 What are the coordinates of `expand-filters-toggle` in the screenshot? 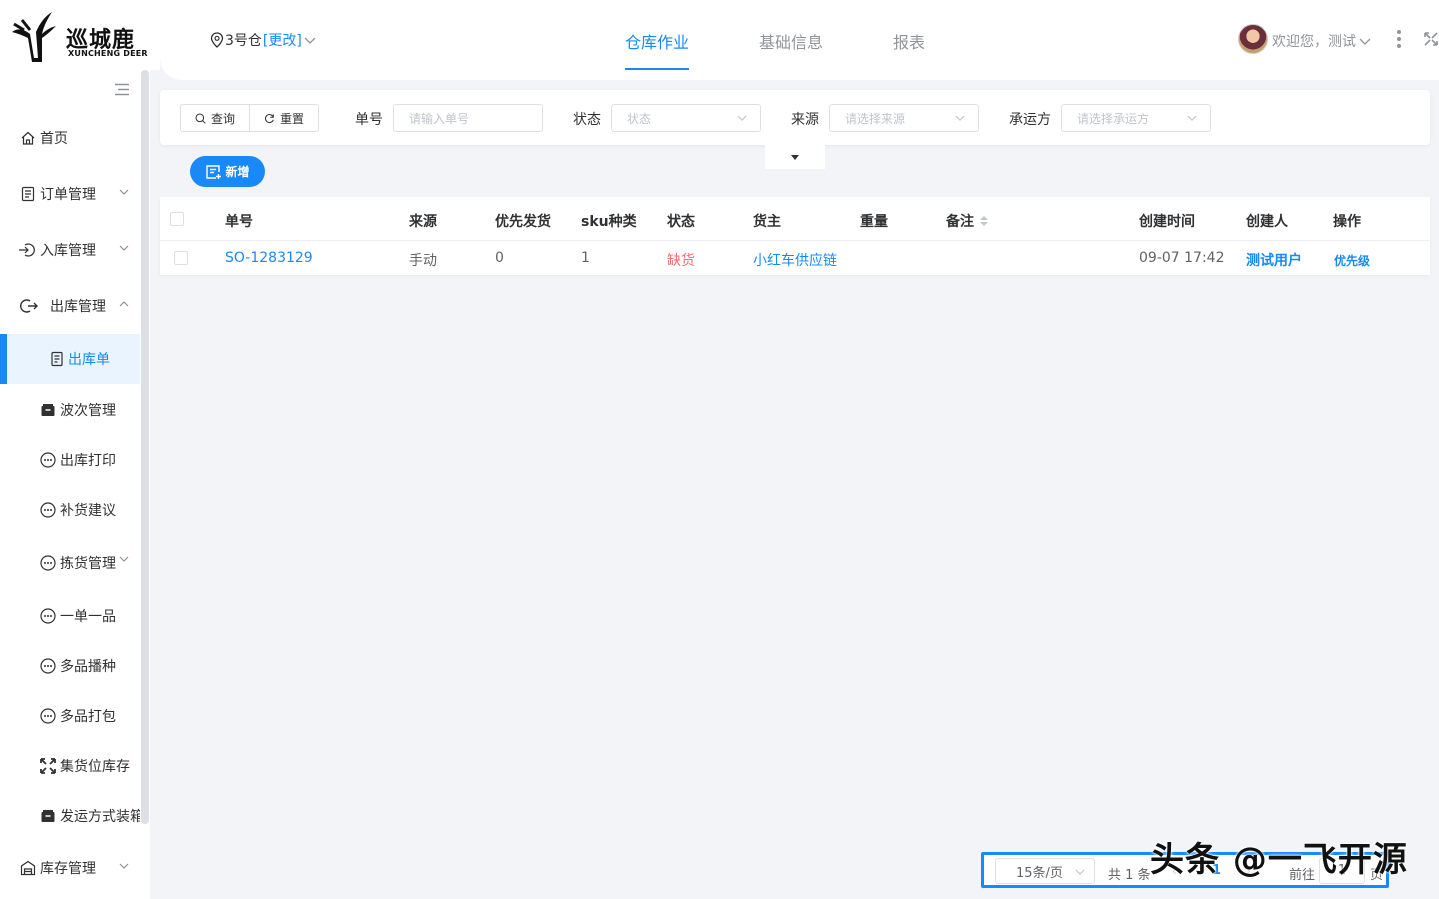 It's located at (795, 157).